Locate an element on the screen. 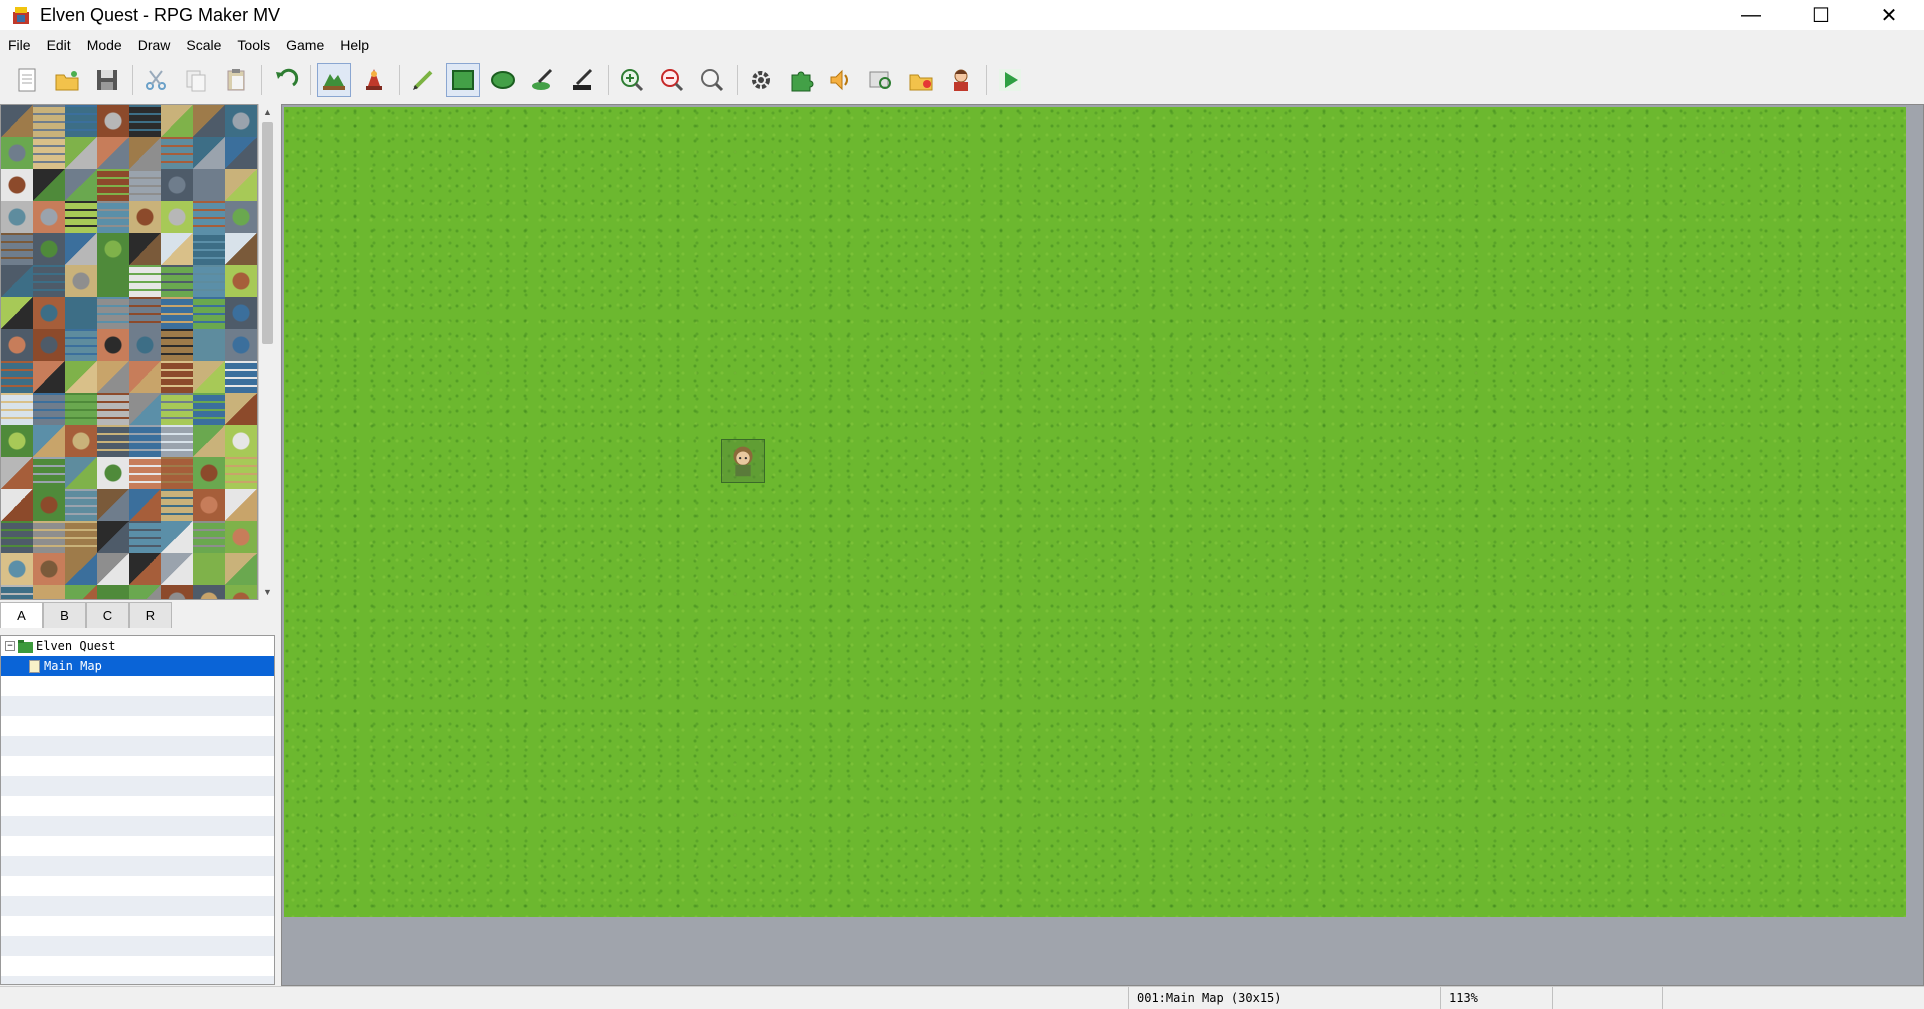 This screenshot has width=1924, height=1009. sound-test-button is located at coordinates (841, 80).